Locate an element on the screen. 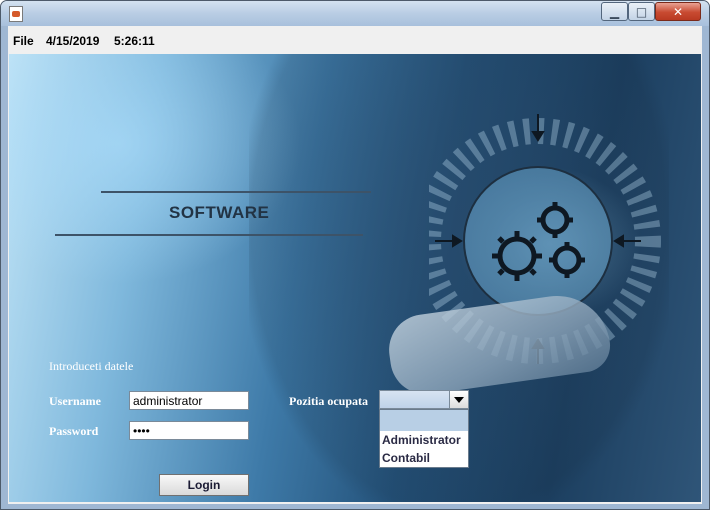  dropdown-option-administrator: Administrator is located at coordinates (424, 440).